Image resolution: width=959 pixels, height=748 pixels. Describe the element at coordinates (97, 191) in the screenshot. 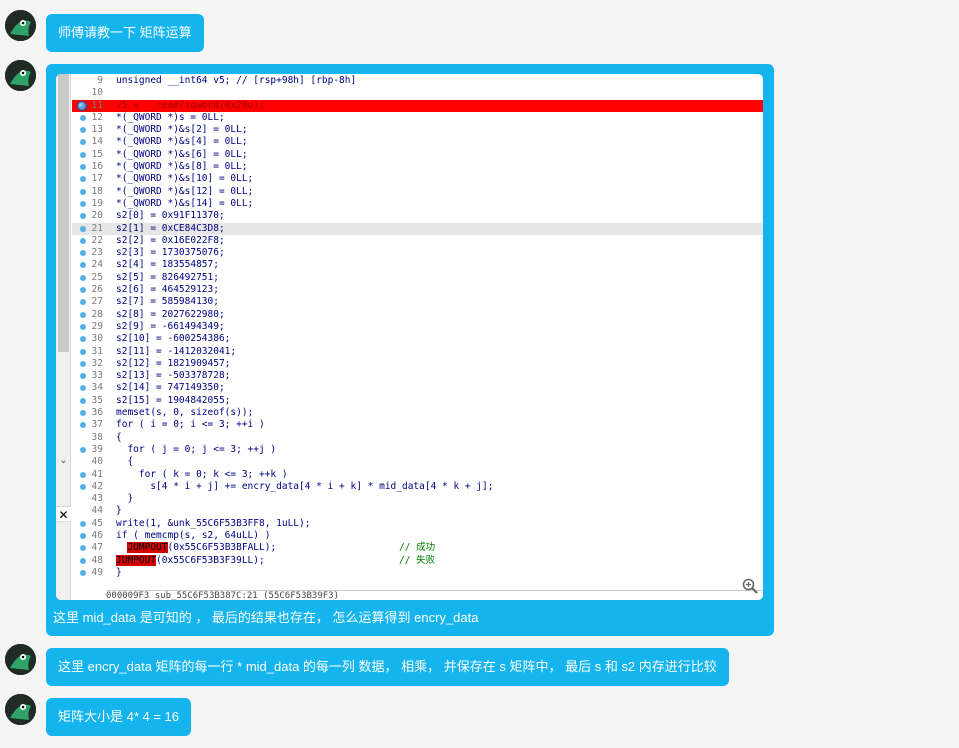

I see `line-number: 18` at that location.